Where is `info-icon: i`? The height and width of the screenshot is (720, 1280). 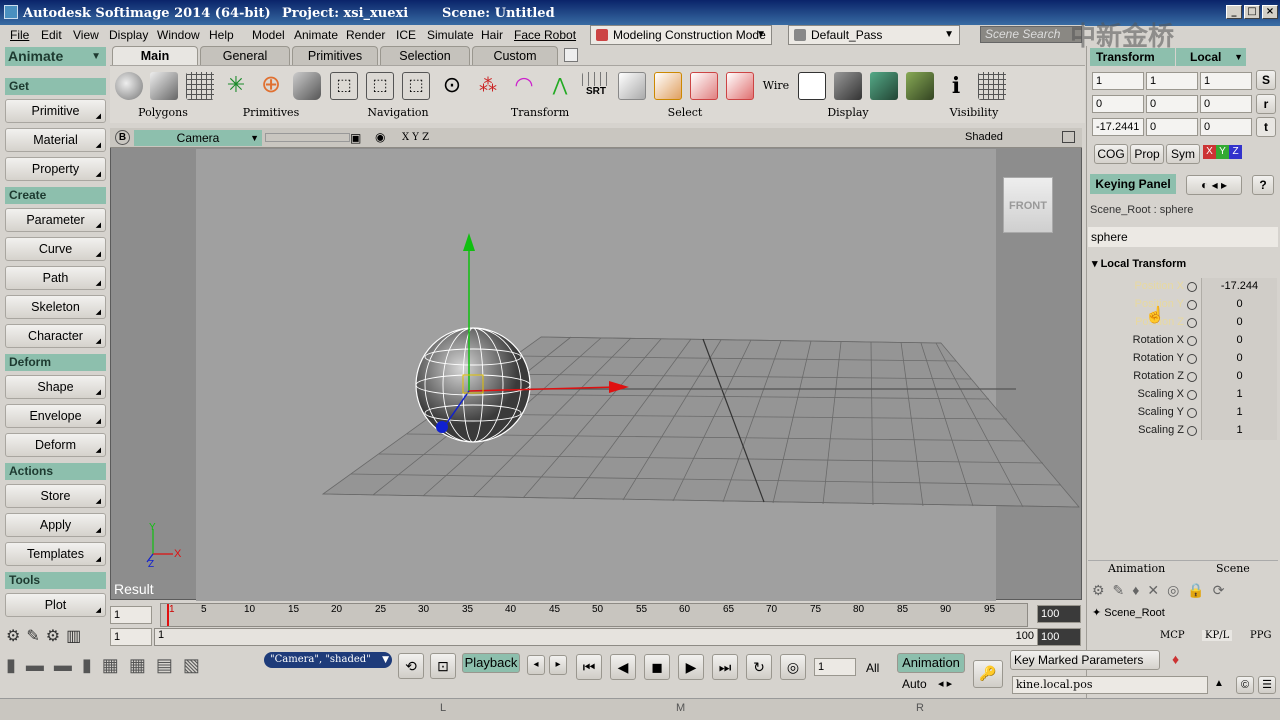 info-icon: i is located at coordinates (956, 86).